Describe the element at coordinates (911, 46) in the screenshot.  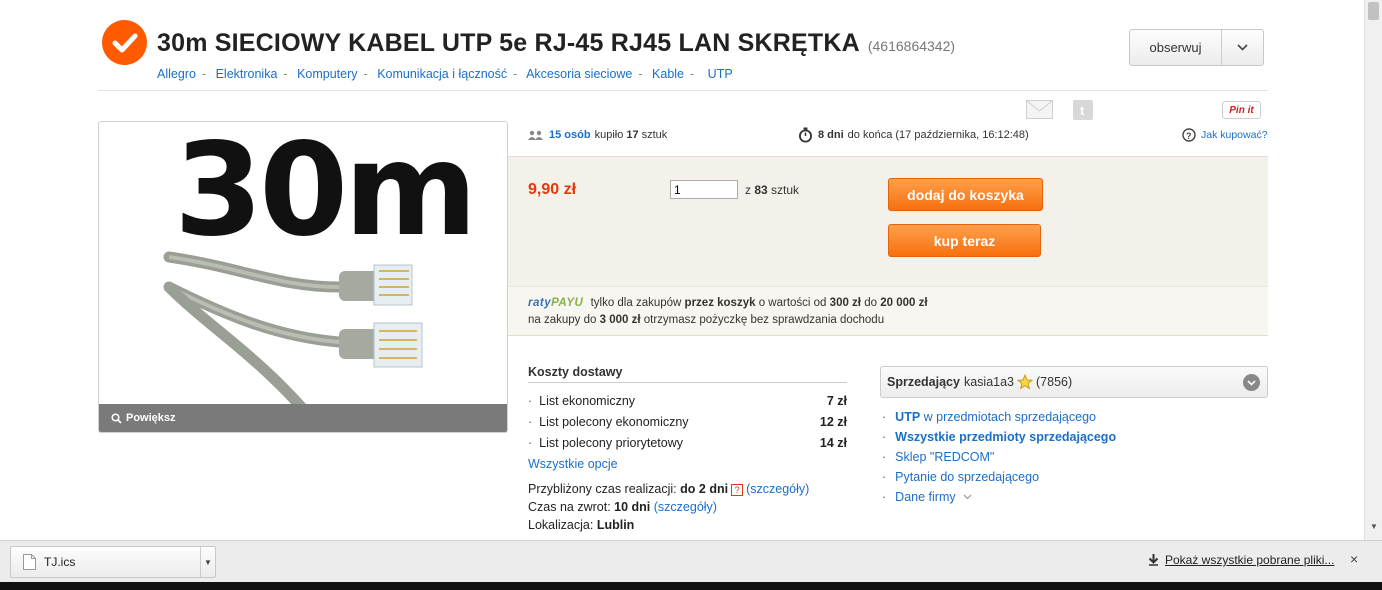
I see `item-id: (4616864342)` at that location.